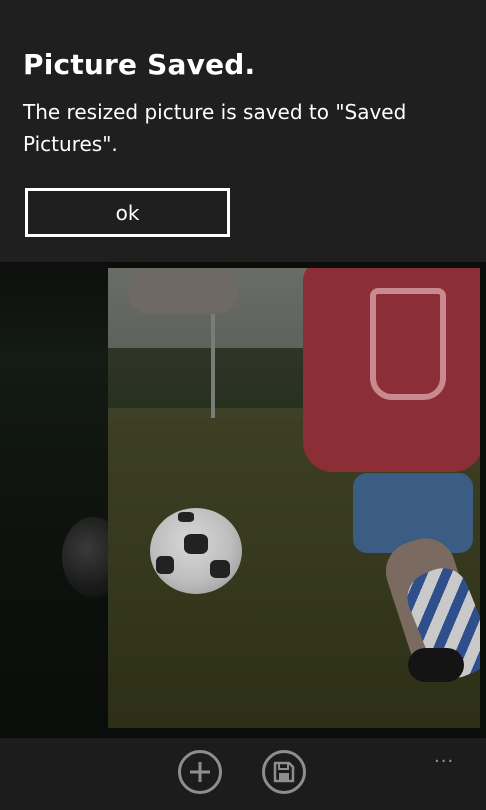 This screenshot has height=810, width=486. I want to click on photo-soccer-ball, so click(196, 551).